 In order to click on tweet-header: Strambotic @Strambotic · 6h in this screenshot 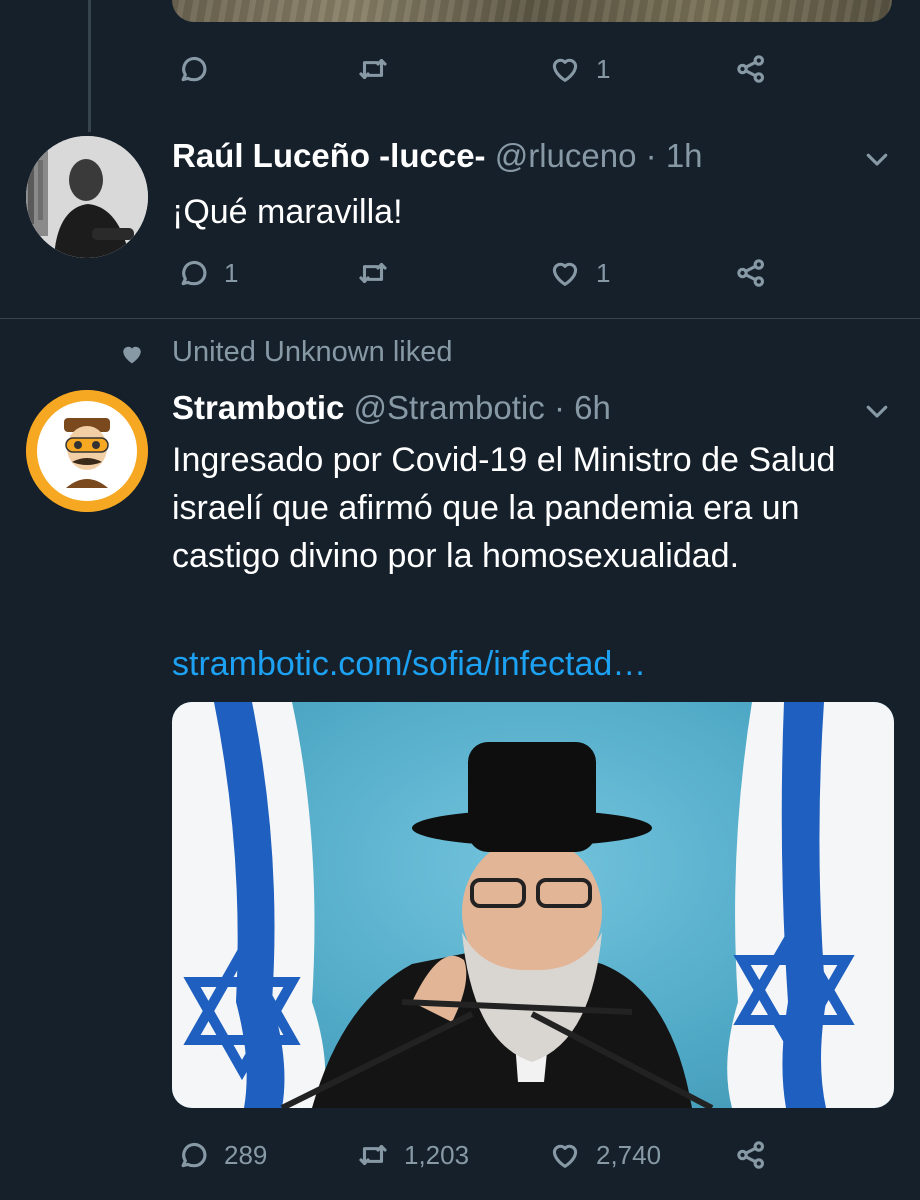, I will do `click(391, 408)`.